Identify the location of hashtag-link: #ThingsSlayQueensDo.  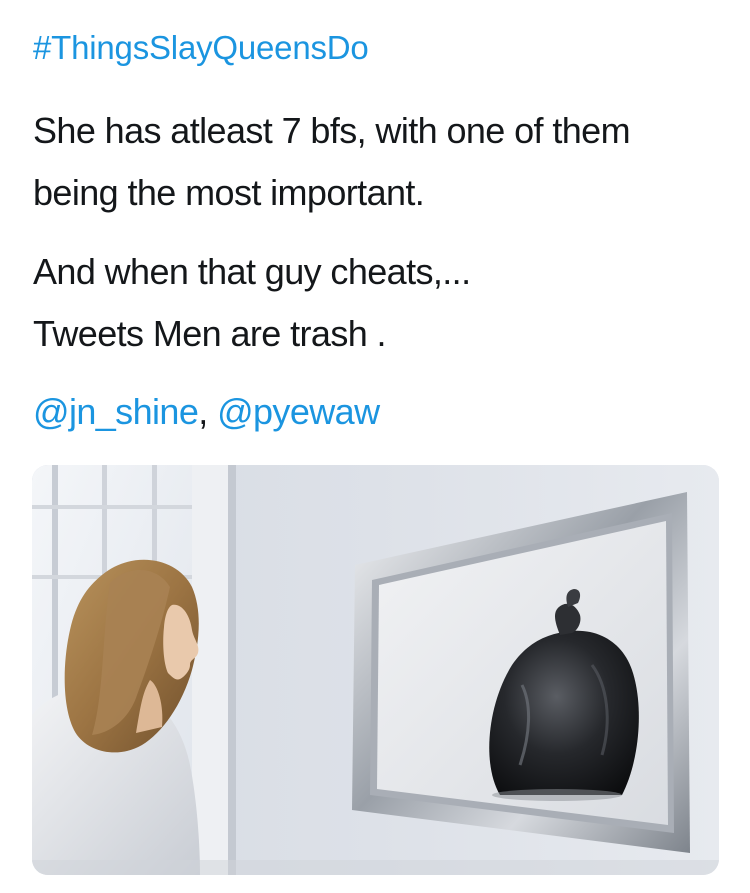
(201, 48).